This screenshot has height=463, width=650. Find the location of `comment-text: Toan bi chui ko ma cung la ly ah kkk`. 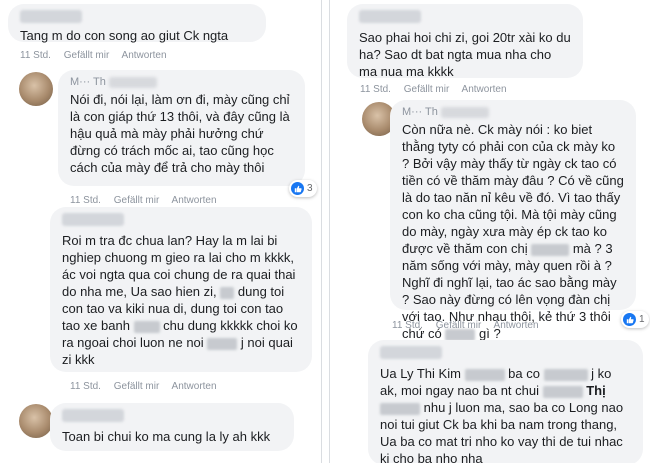

comment-text: Toan bi chui ko ma cung la ly ah kkk is located at coordinates (166, 436).